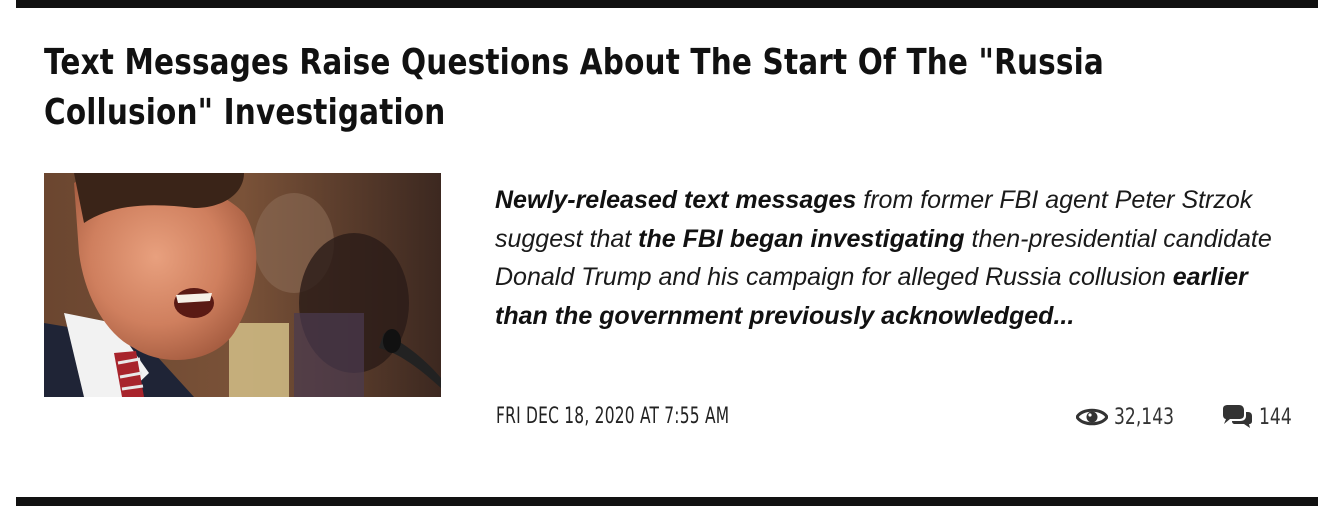  I want to click on eye-icon, so click(1092, 417).